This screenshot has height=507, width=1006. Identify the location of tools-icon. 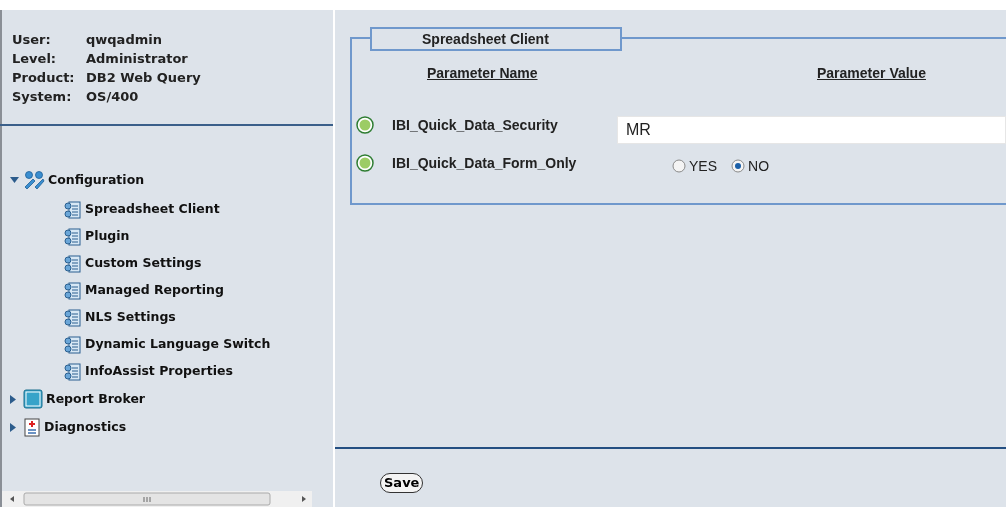
(34, 180).